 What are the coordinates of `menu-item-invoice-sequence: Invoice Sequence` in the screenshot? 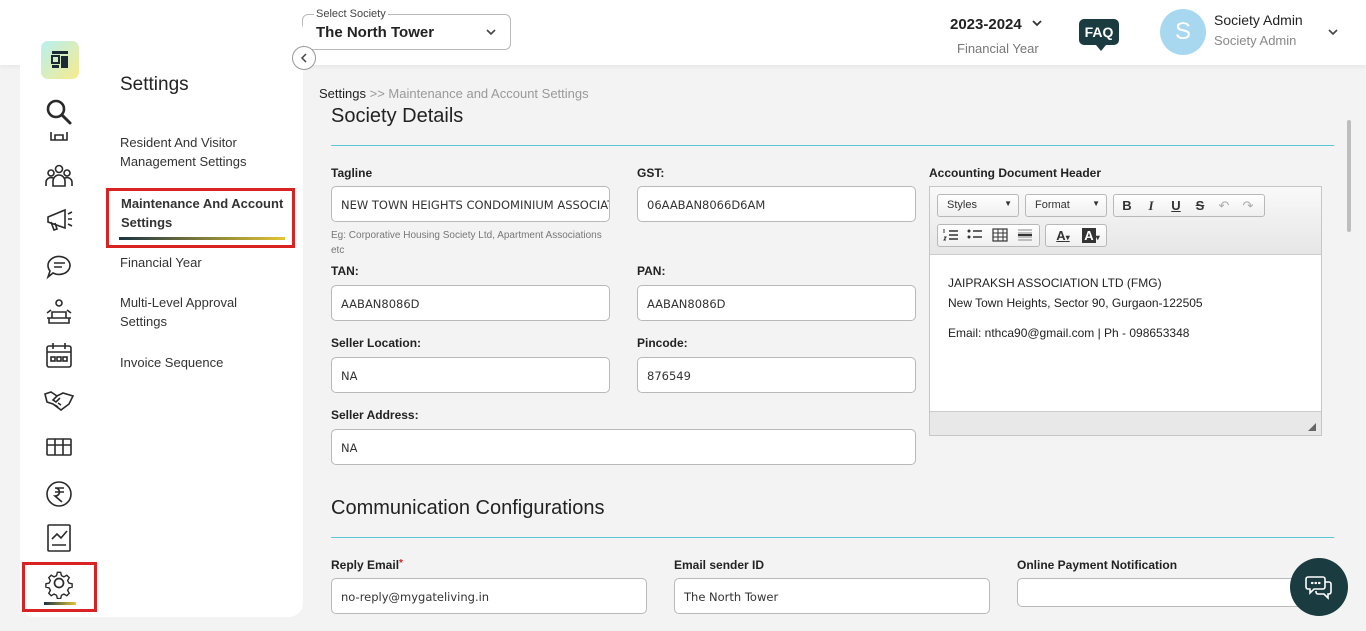 It's located at (200, 362).